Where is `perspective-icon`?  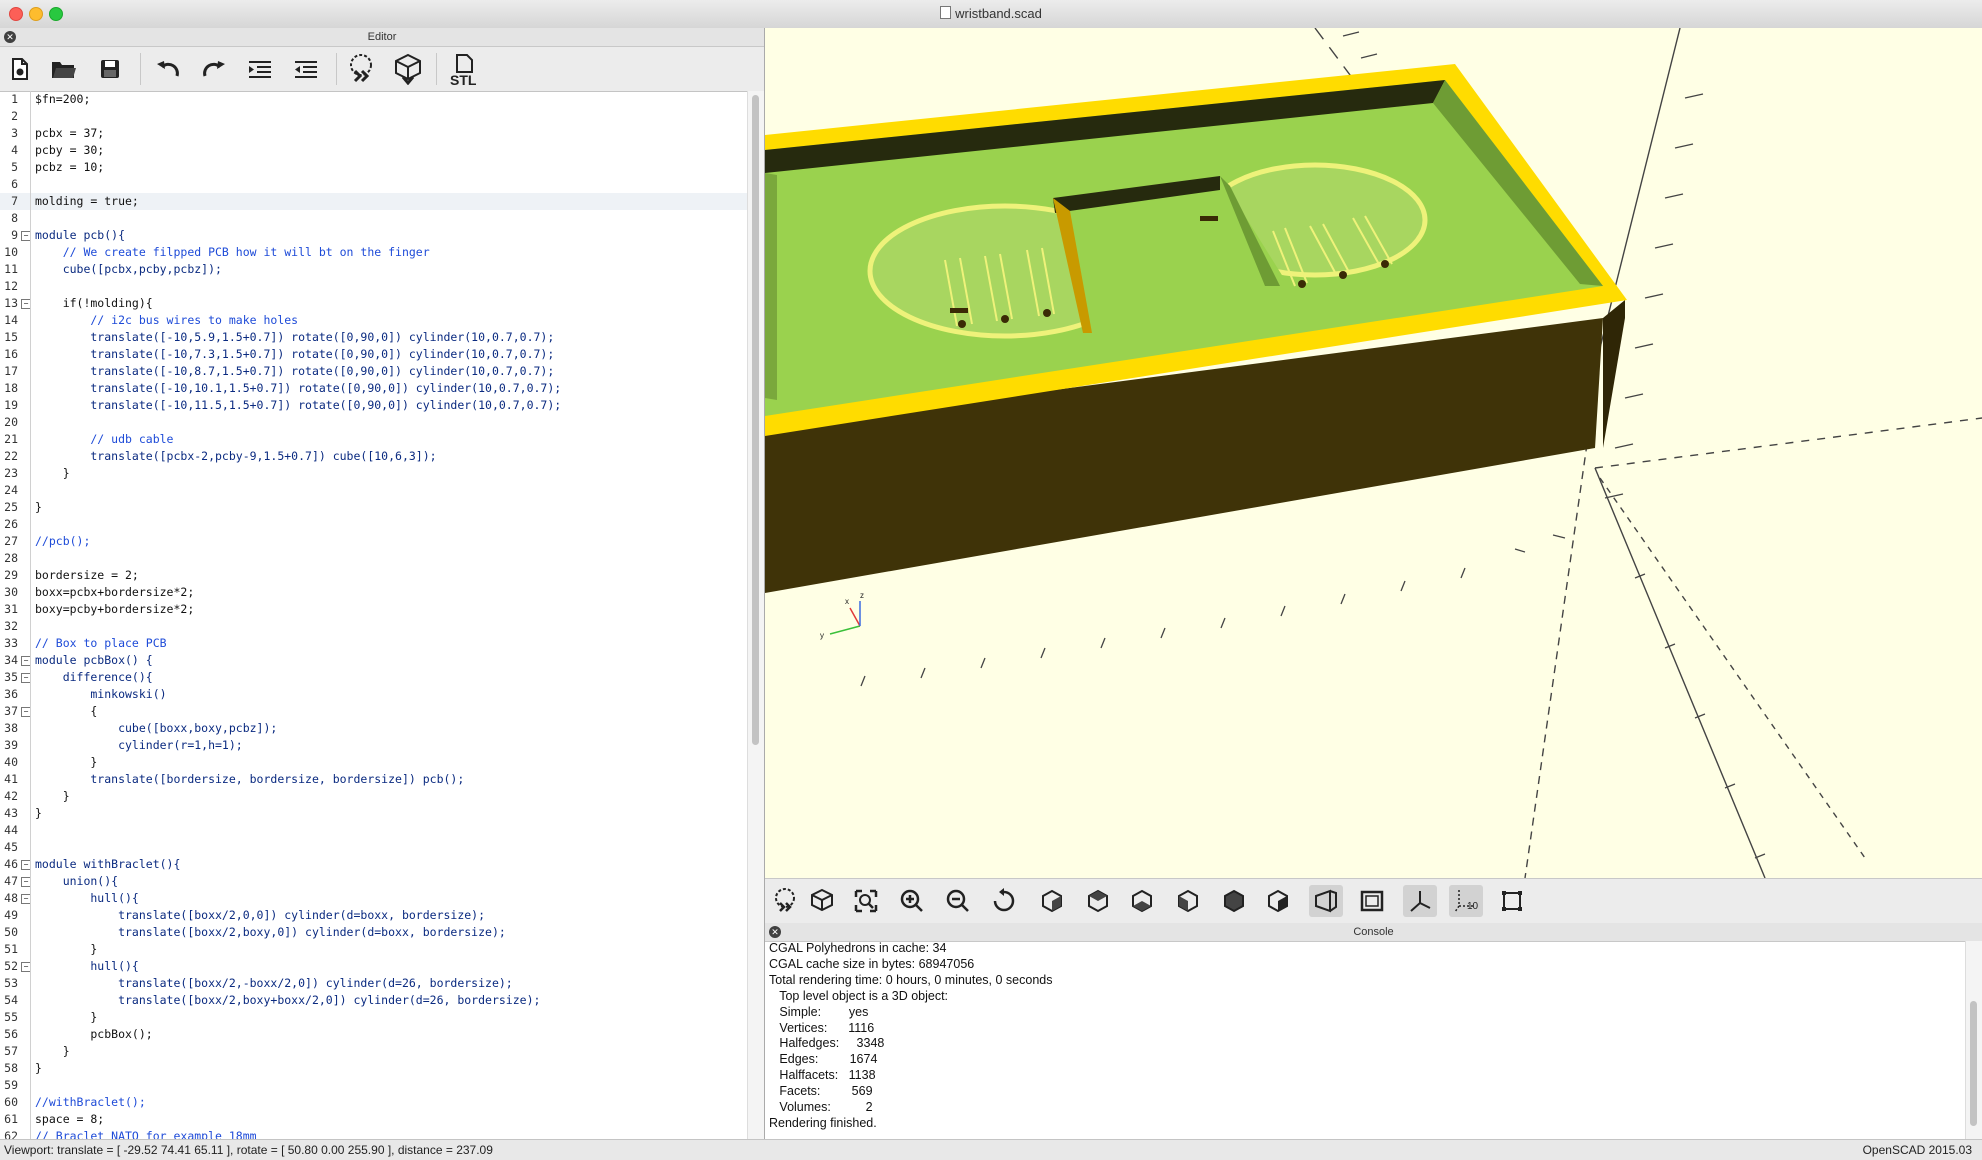
perspective-icon is located at coordinates (1326, 901).